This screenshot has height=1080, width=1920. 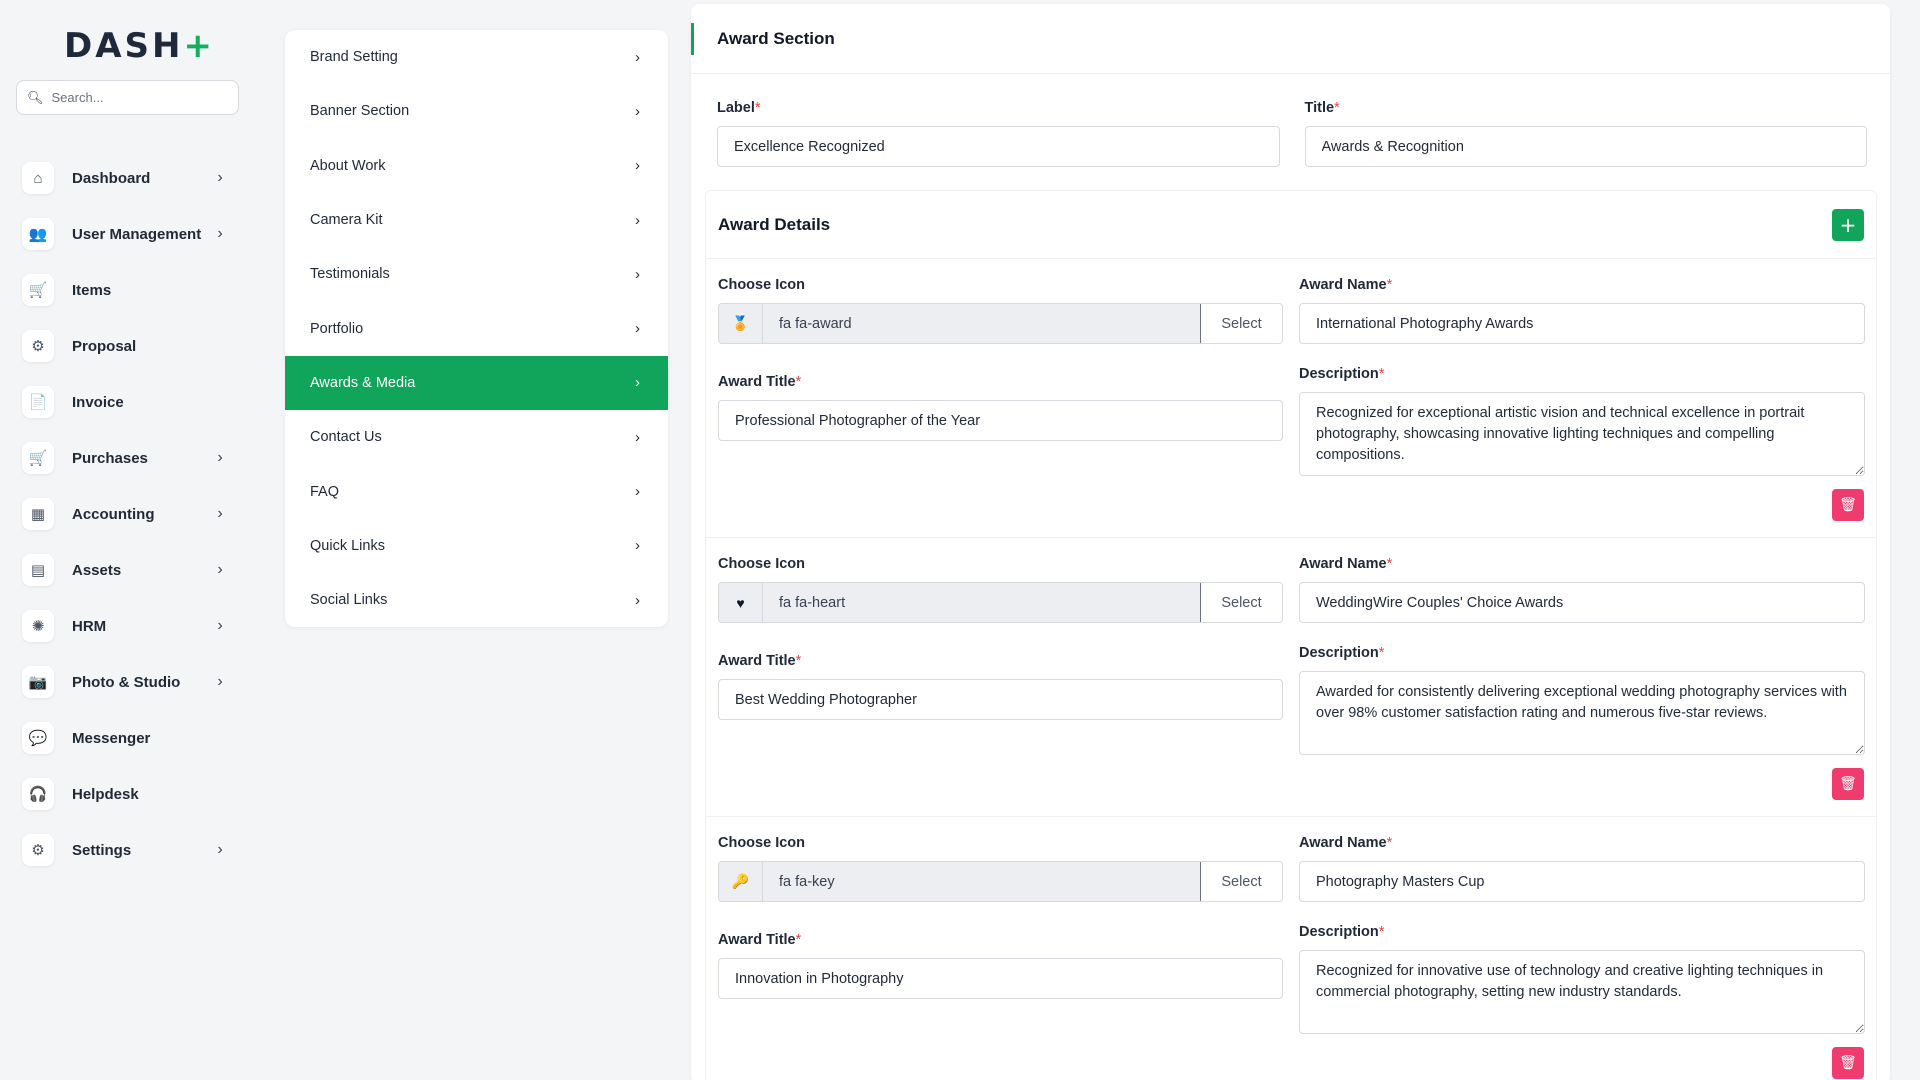 I want to click on search-input, so click(x=141, y=97).